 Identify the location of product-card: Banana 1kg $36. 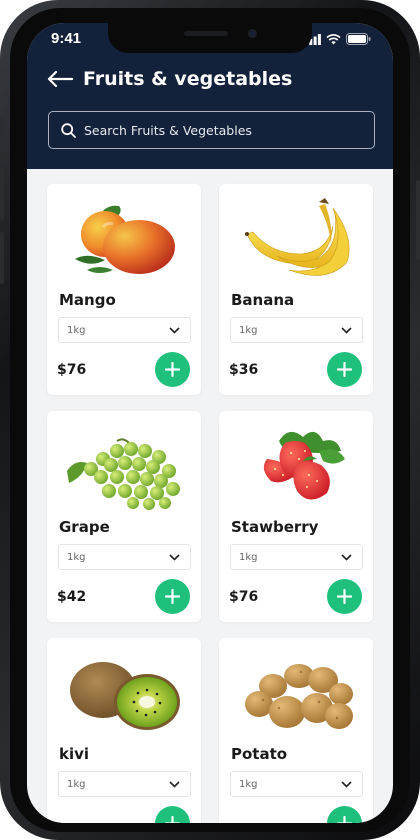
(296, 289).